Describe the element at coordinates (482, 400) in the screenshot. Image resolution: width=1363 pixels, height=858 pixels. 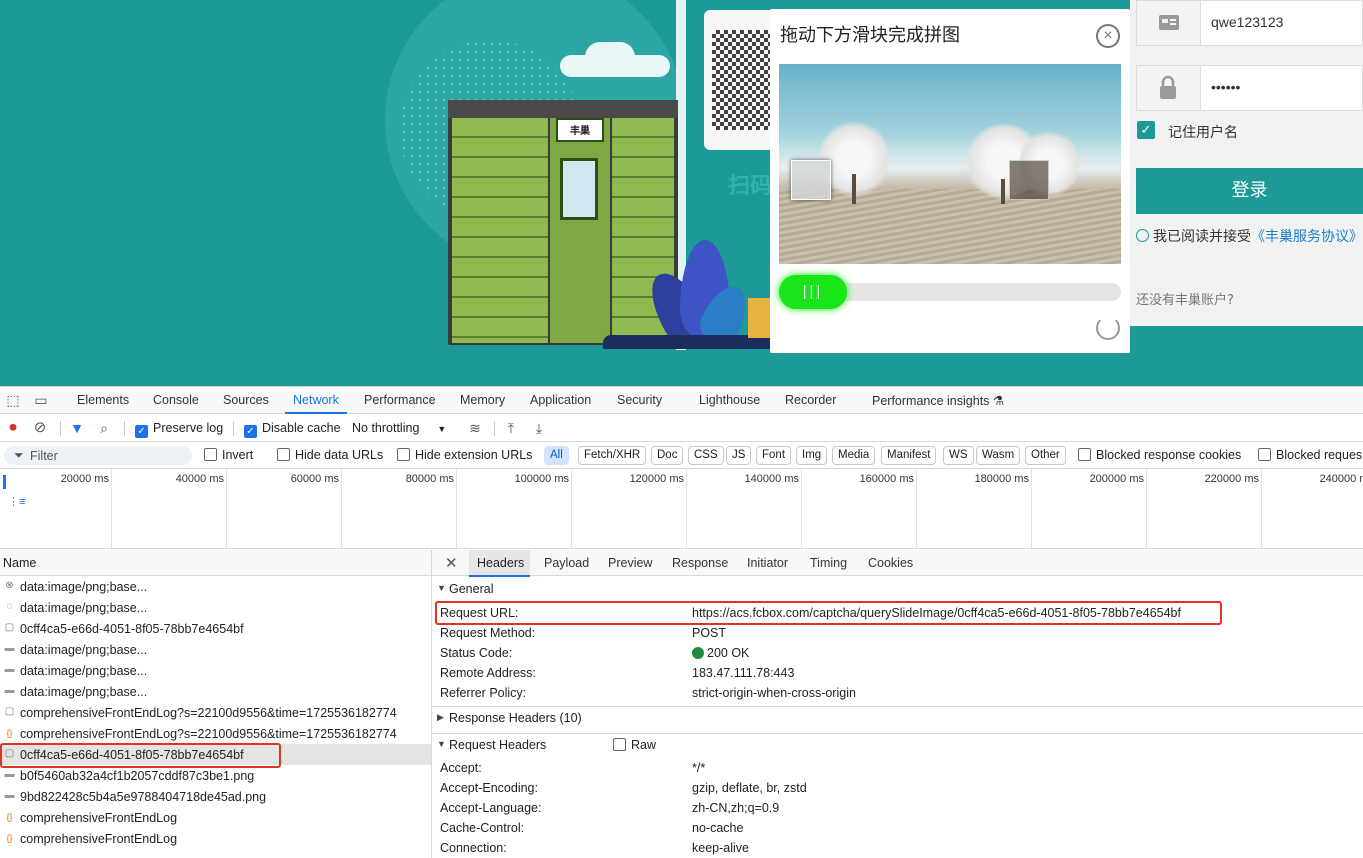
I see `tab-memory: Memory` at that location.